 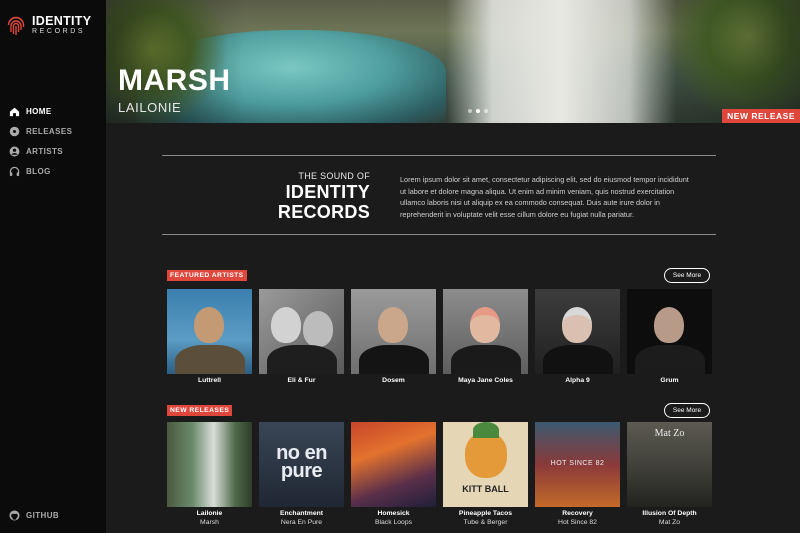 I want to click on release-artist: Hot Since 82, so click(x=577, y=522).